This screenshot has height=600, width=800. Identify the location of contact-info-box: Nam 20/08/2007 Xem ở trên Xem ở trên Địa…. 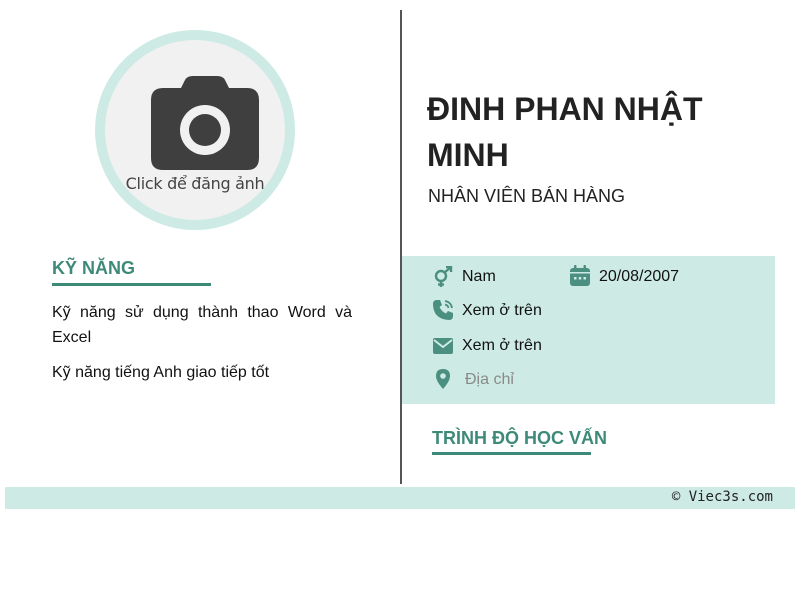
(588, 330).